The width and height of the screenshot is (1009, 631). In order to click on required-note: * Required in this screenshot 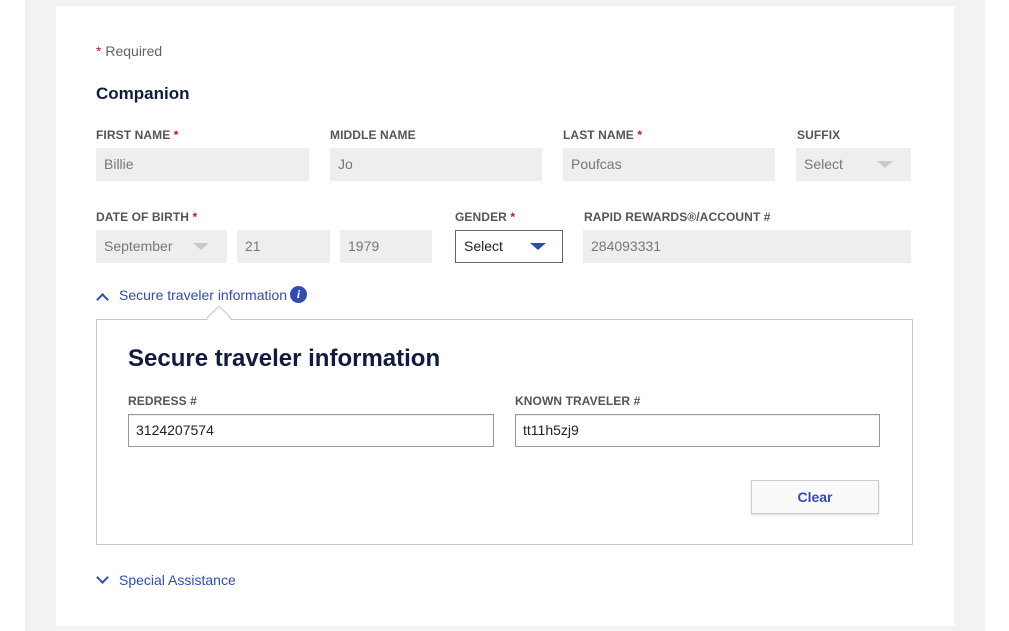, I will do `click(129, 51)`.